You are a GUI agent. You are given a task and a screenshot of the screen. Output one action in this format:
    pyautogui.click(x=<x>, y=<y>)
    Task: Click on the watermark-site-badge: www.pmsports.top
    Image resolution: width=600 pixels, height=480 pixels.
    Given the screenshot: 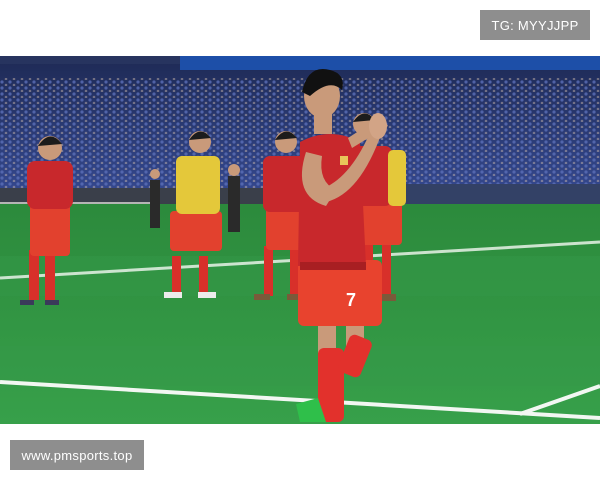 What is the action you would take?
    pyautogui.click(x=77, y=455)
    